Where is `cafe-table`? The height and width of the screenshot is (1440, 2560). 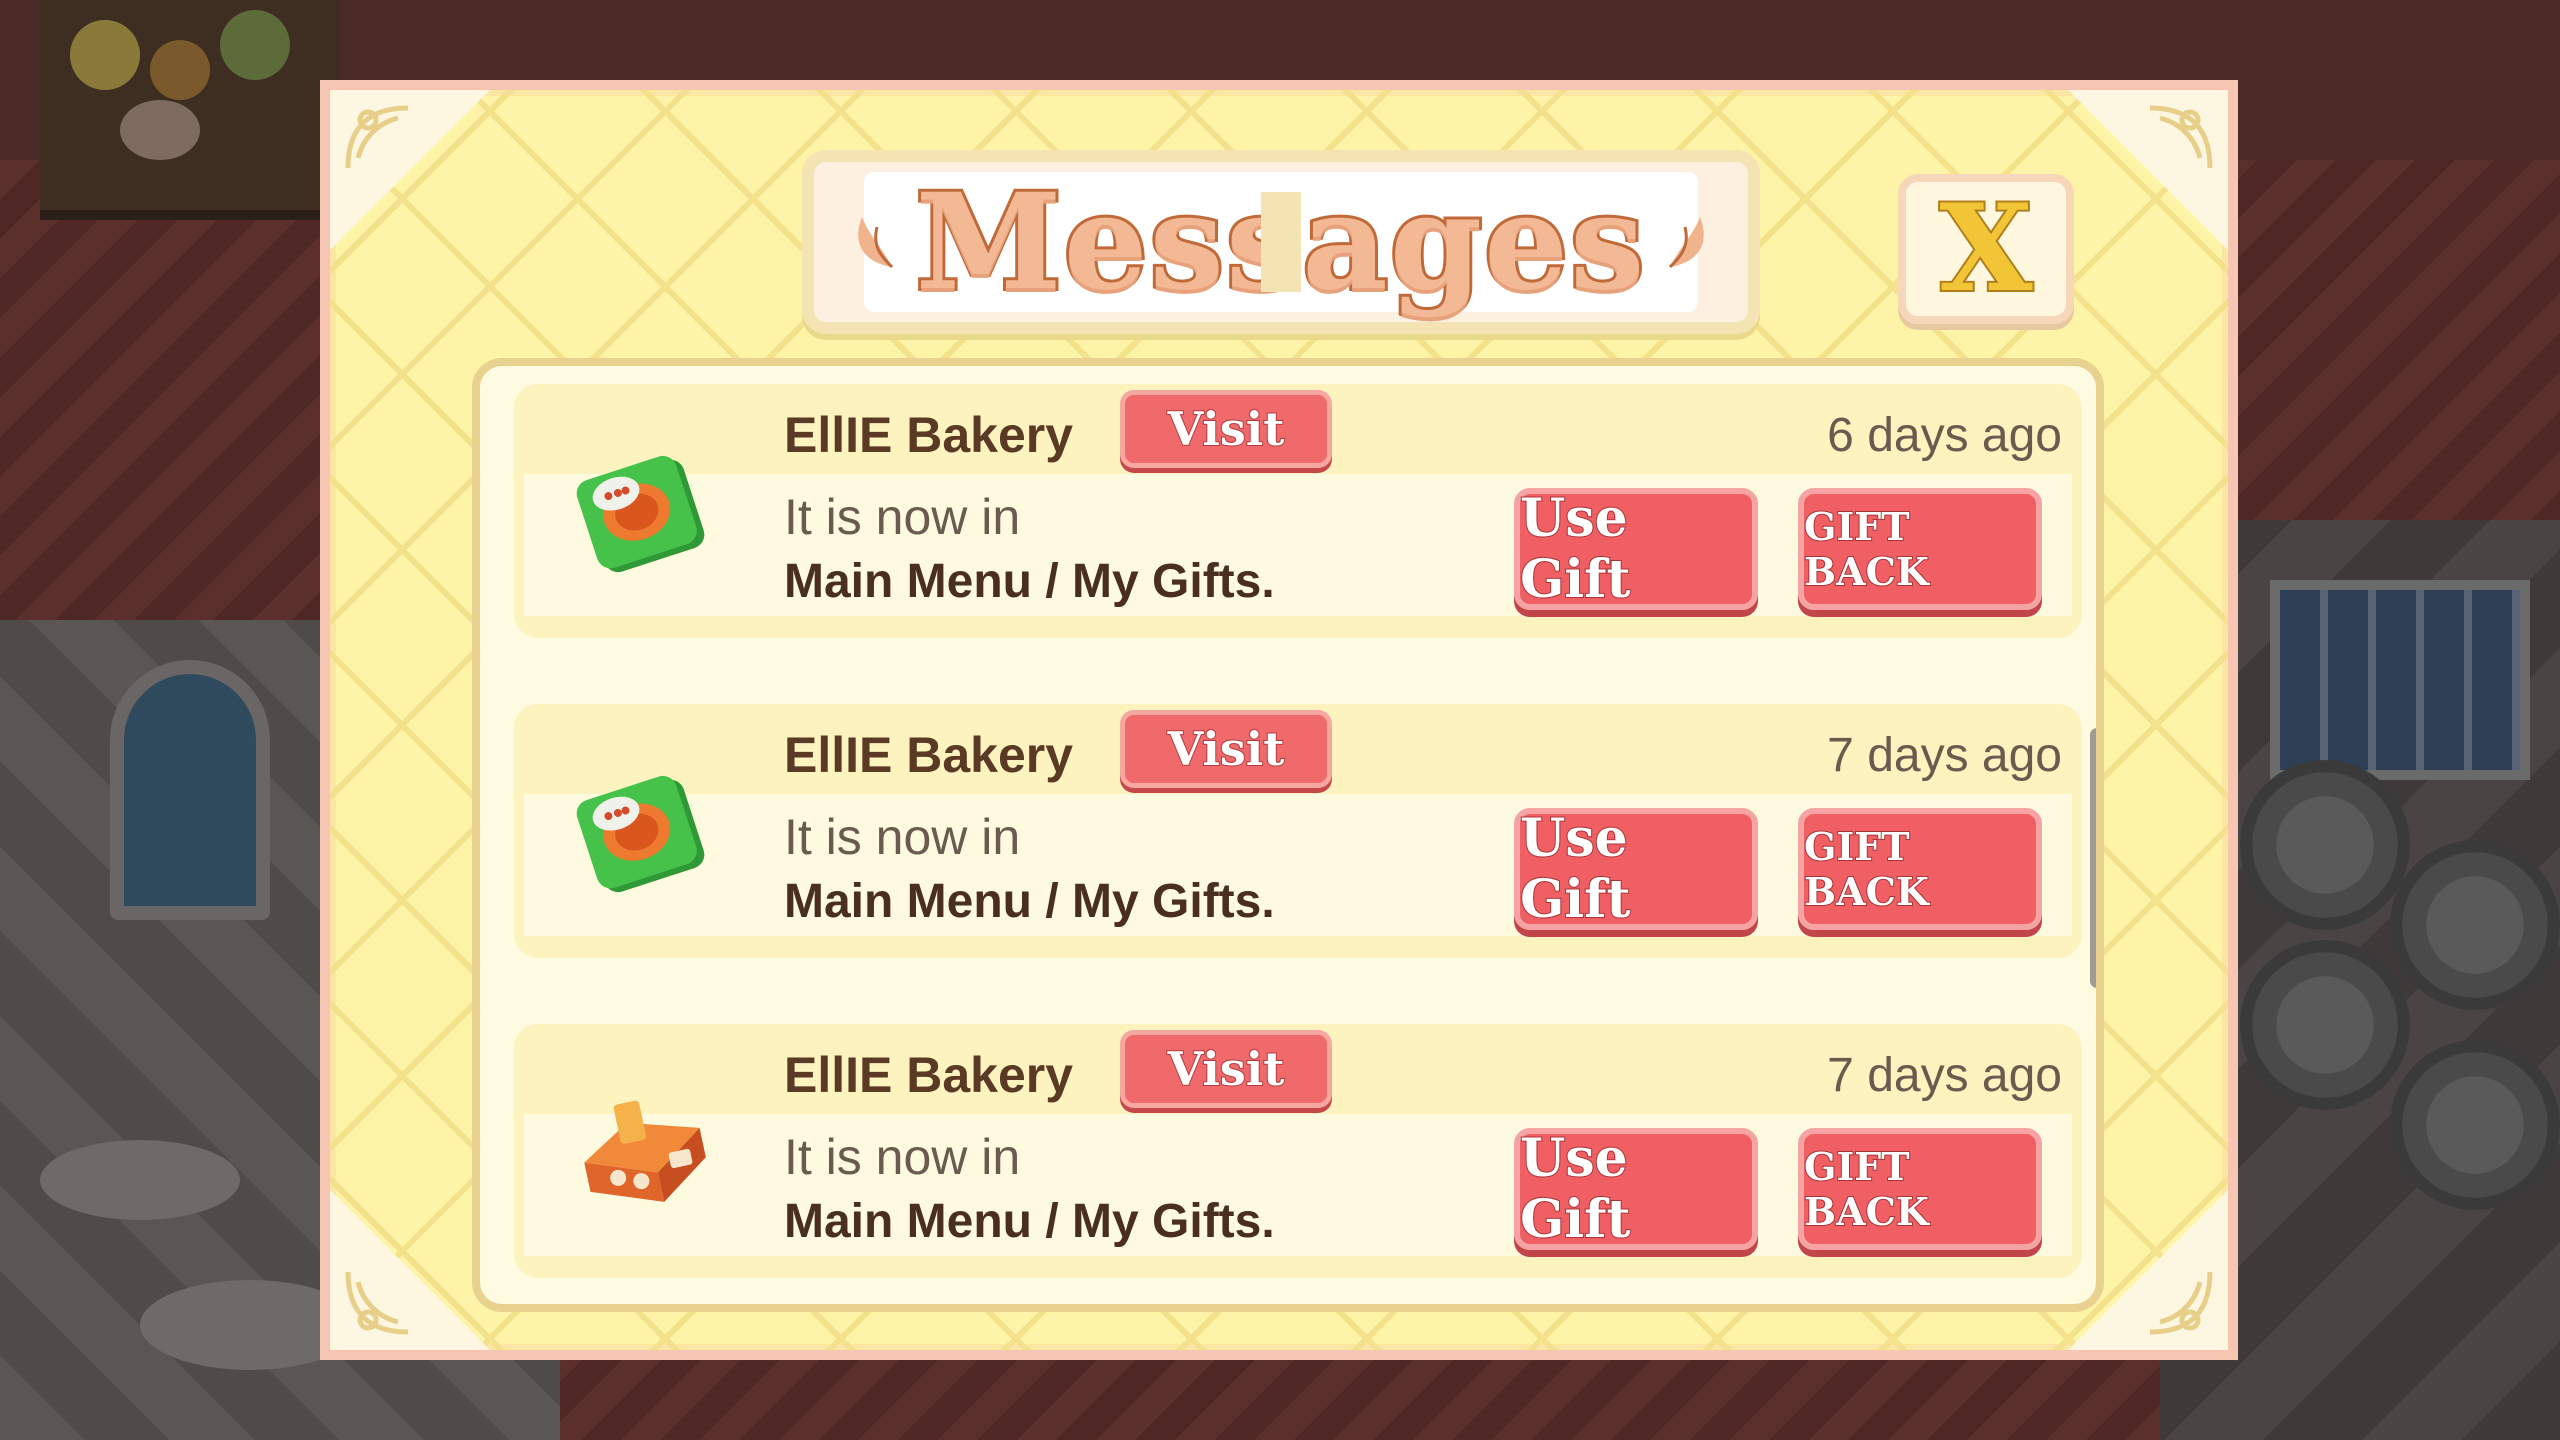 cafe-table is located at coordinates (140, 1180).